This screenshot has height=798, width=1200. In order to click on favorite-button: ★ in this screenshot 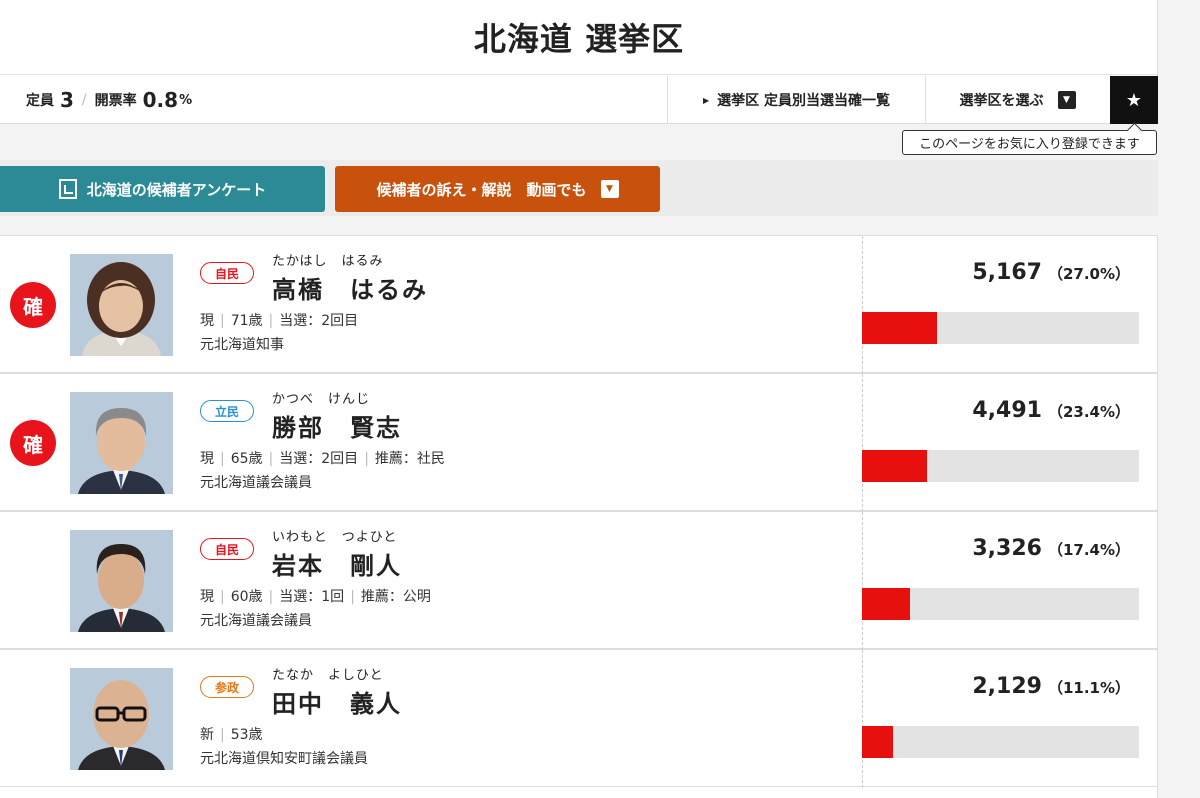, I will do `click(1134, 100)`.